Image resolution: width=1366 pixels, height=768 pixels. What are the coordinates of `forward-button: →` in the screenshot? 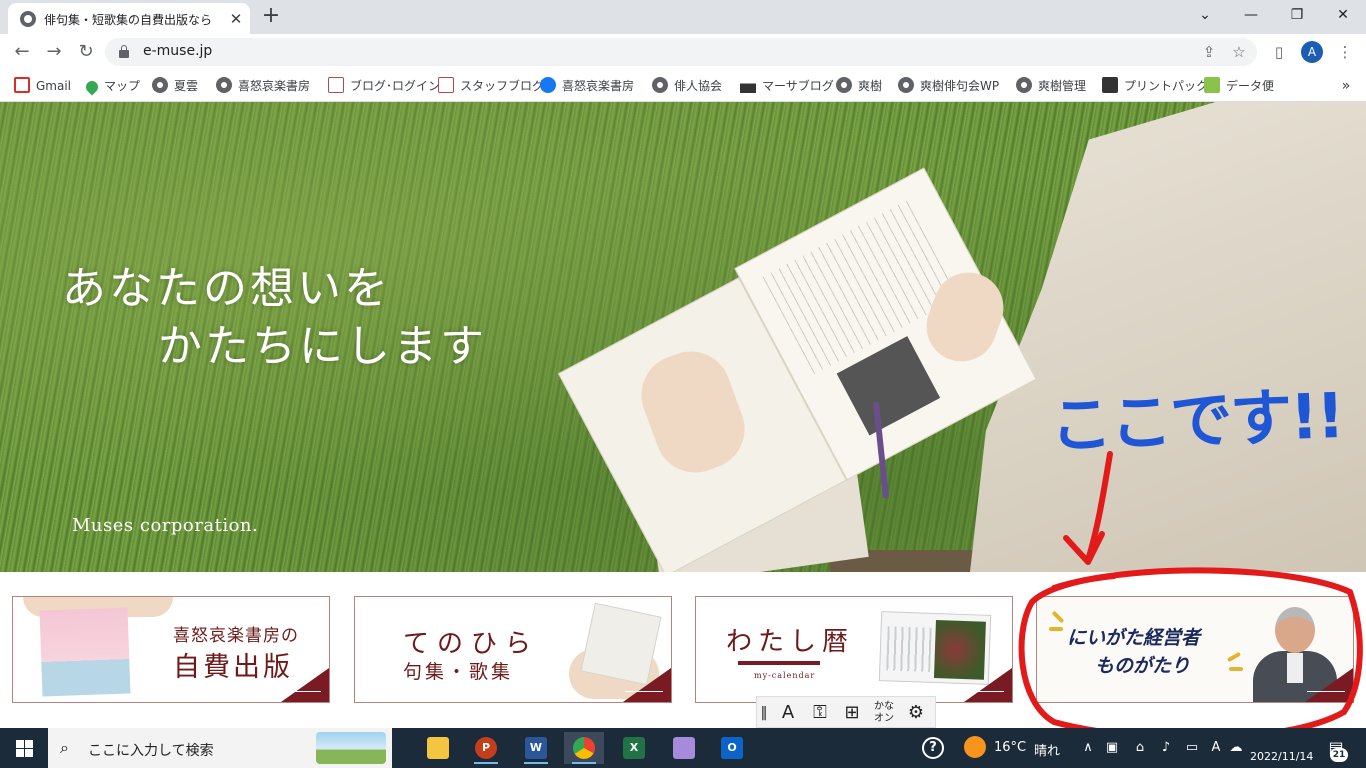 It's located at (54, 52).